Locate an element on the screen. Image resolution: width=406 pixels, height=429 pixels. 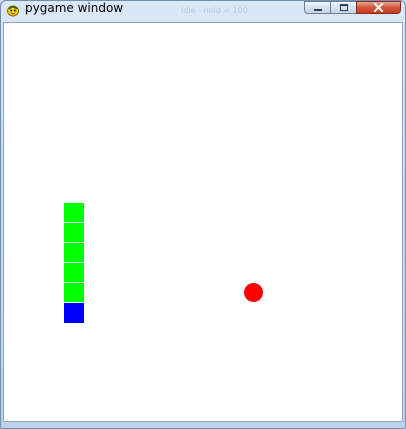
maximize-button is located at coordinates (343, 7).